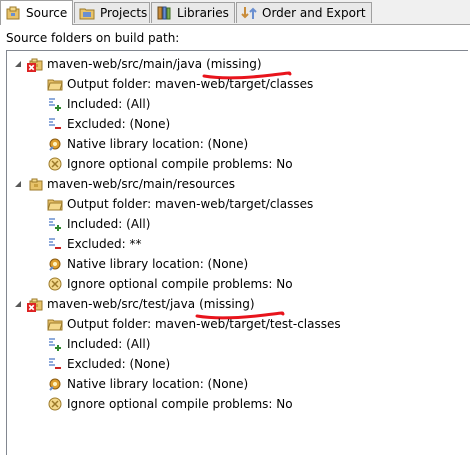  I want to click on tab-label: Libraries, so click(203, 13).